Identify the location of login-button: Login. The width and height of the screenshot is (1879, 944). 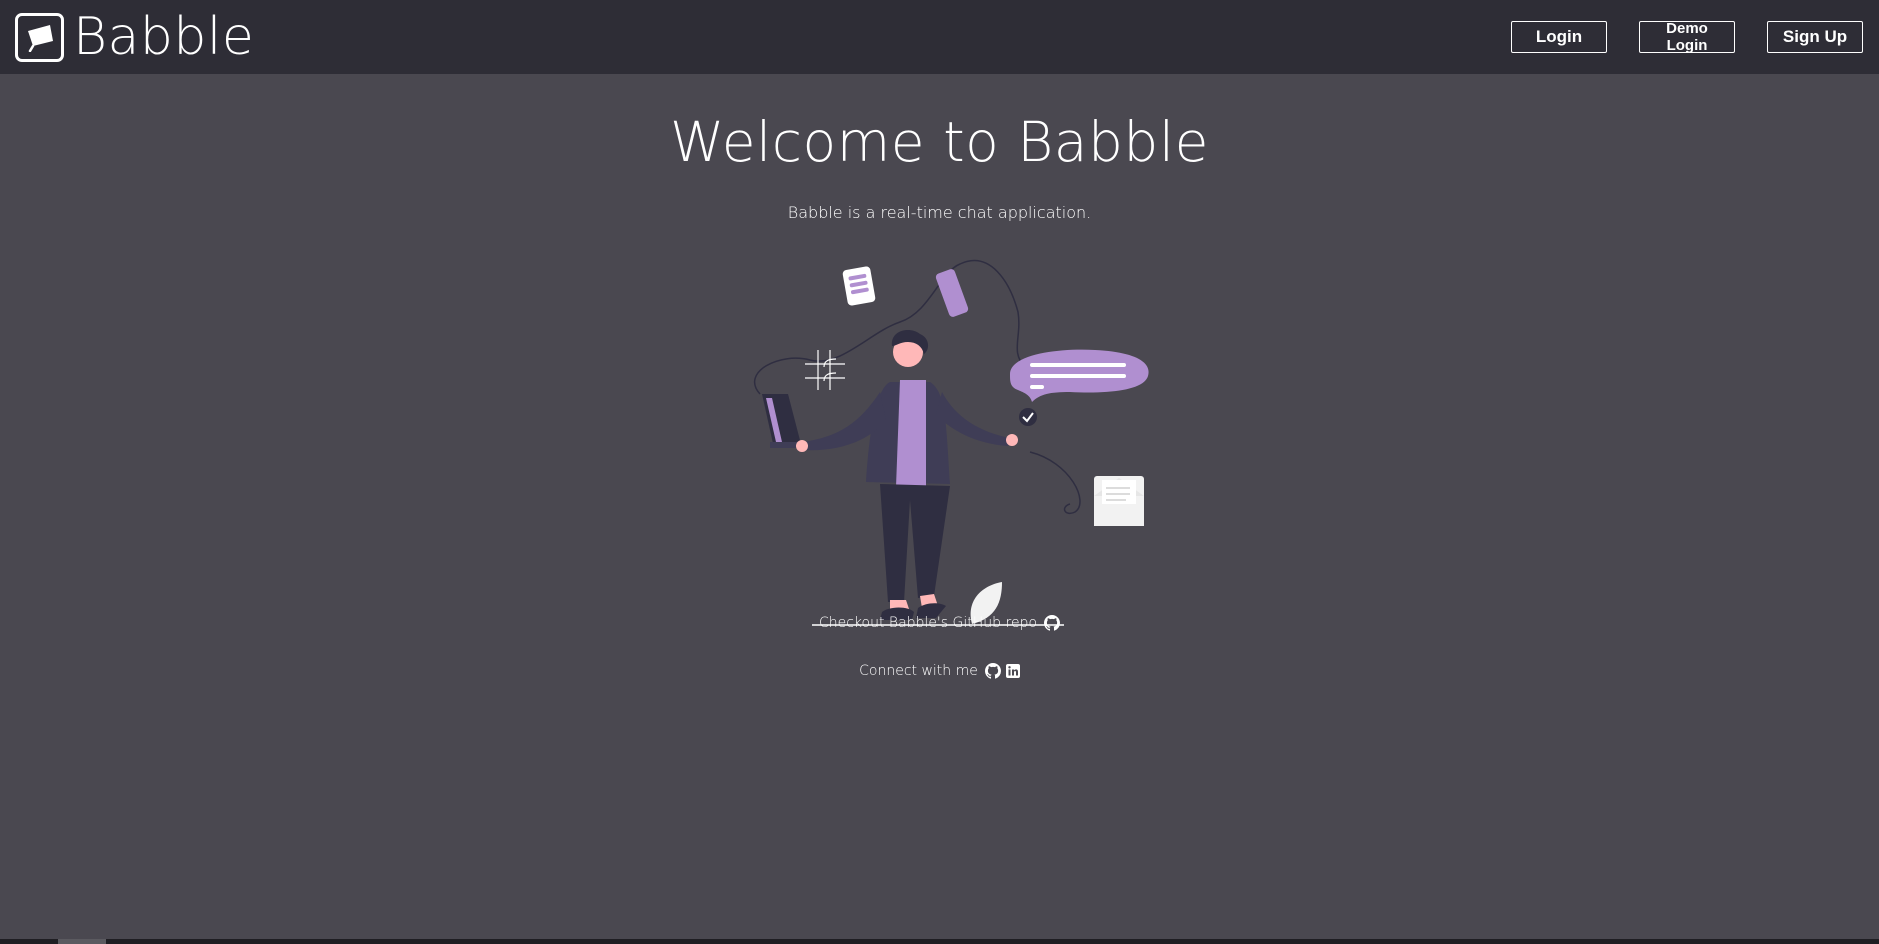
(1559, 37).